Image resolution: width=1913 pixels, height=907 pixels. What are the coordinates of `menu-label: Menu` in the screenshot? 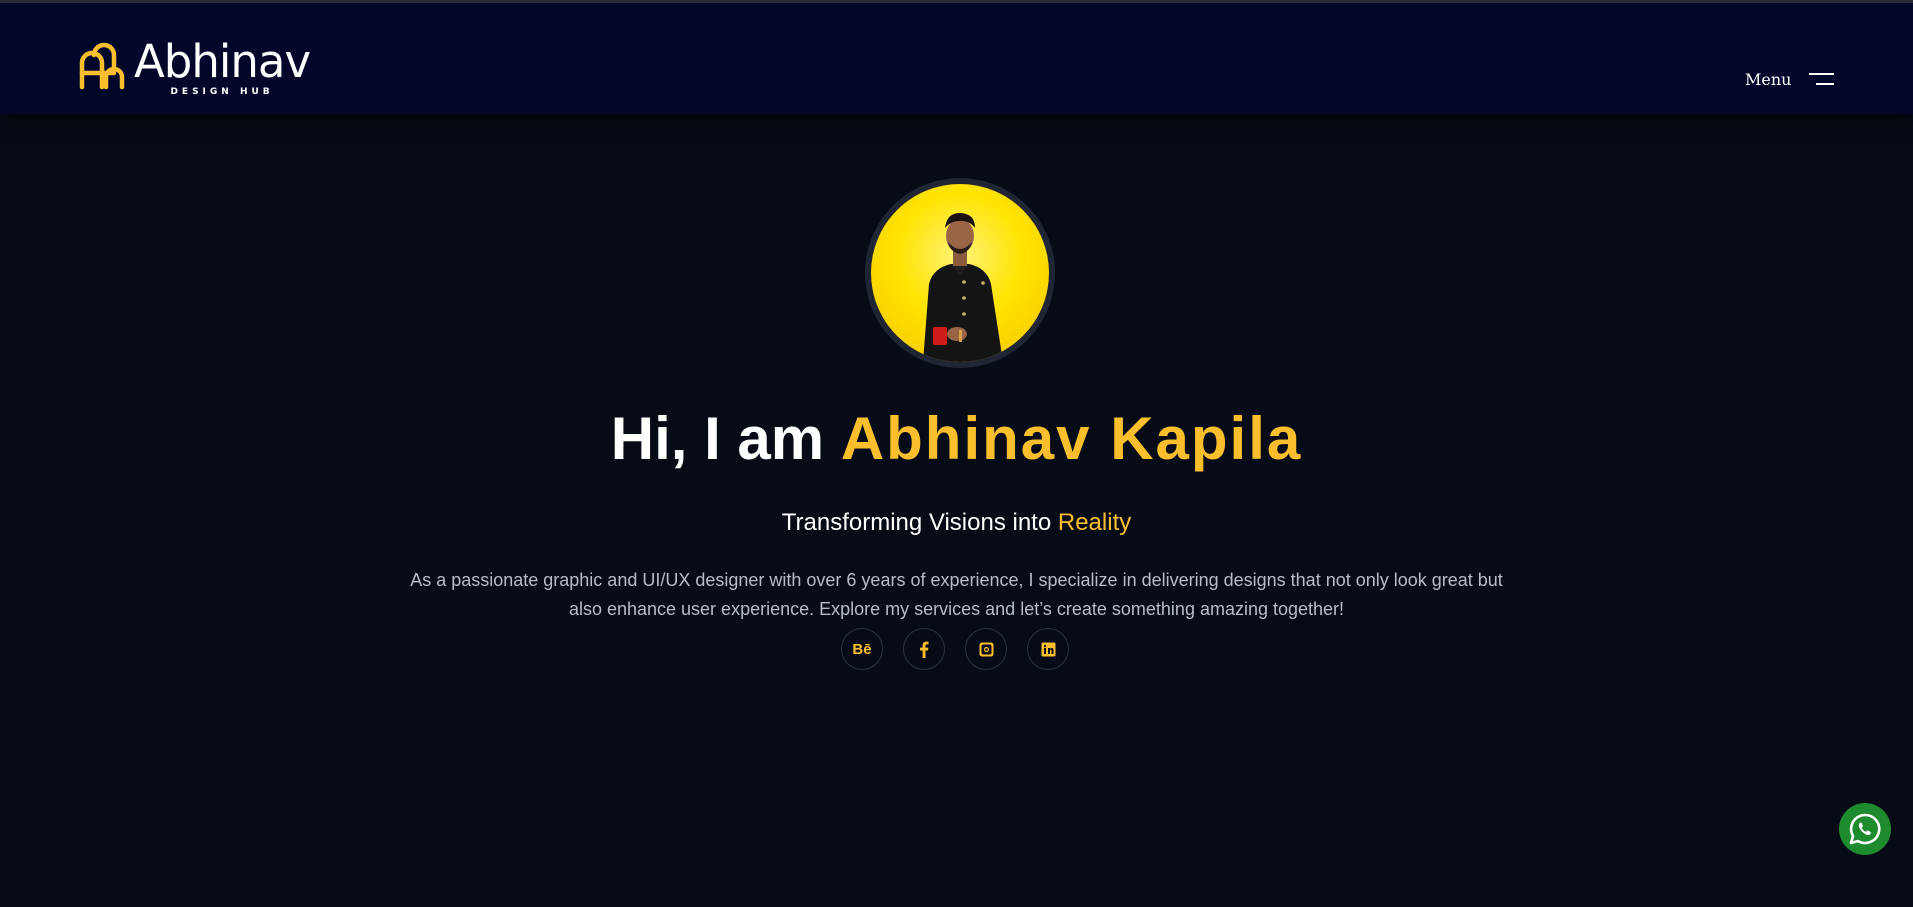 It's located at (1768, 79).